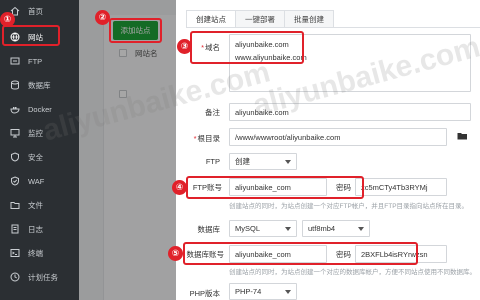  Describe the element at coordinates (263, 291) in the screenshot. I see `php-version-select: PHP-74` at that location.